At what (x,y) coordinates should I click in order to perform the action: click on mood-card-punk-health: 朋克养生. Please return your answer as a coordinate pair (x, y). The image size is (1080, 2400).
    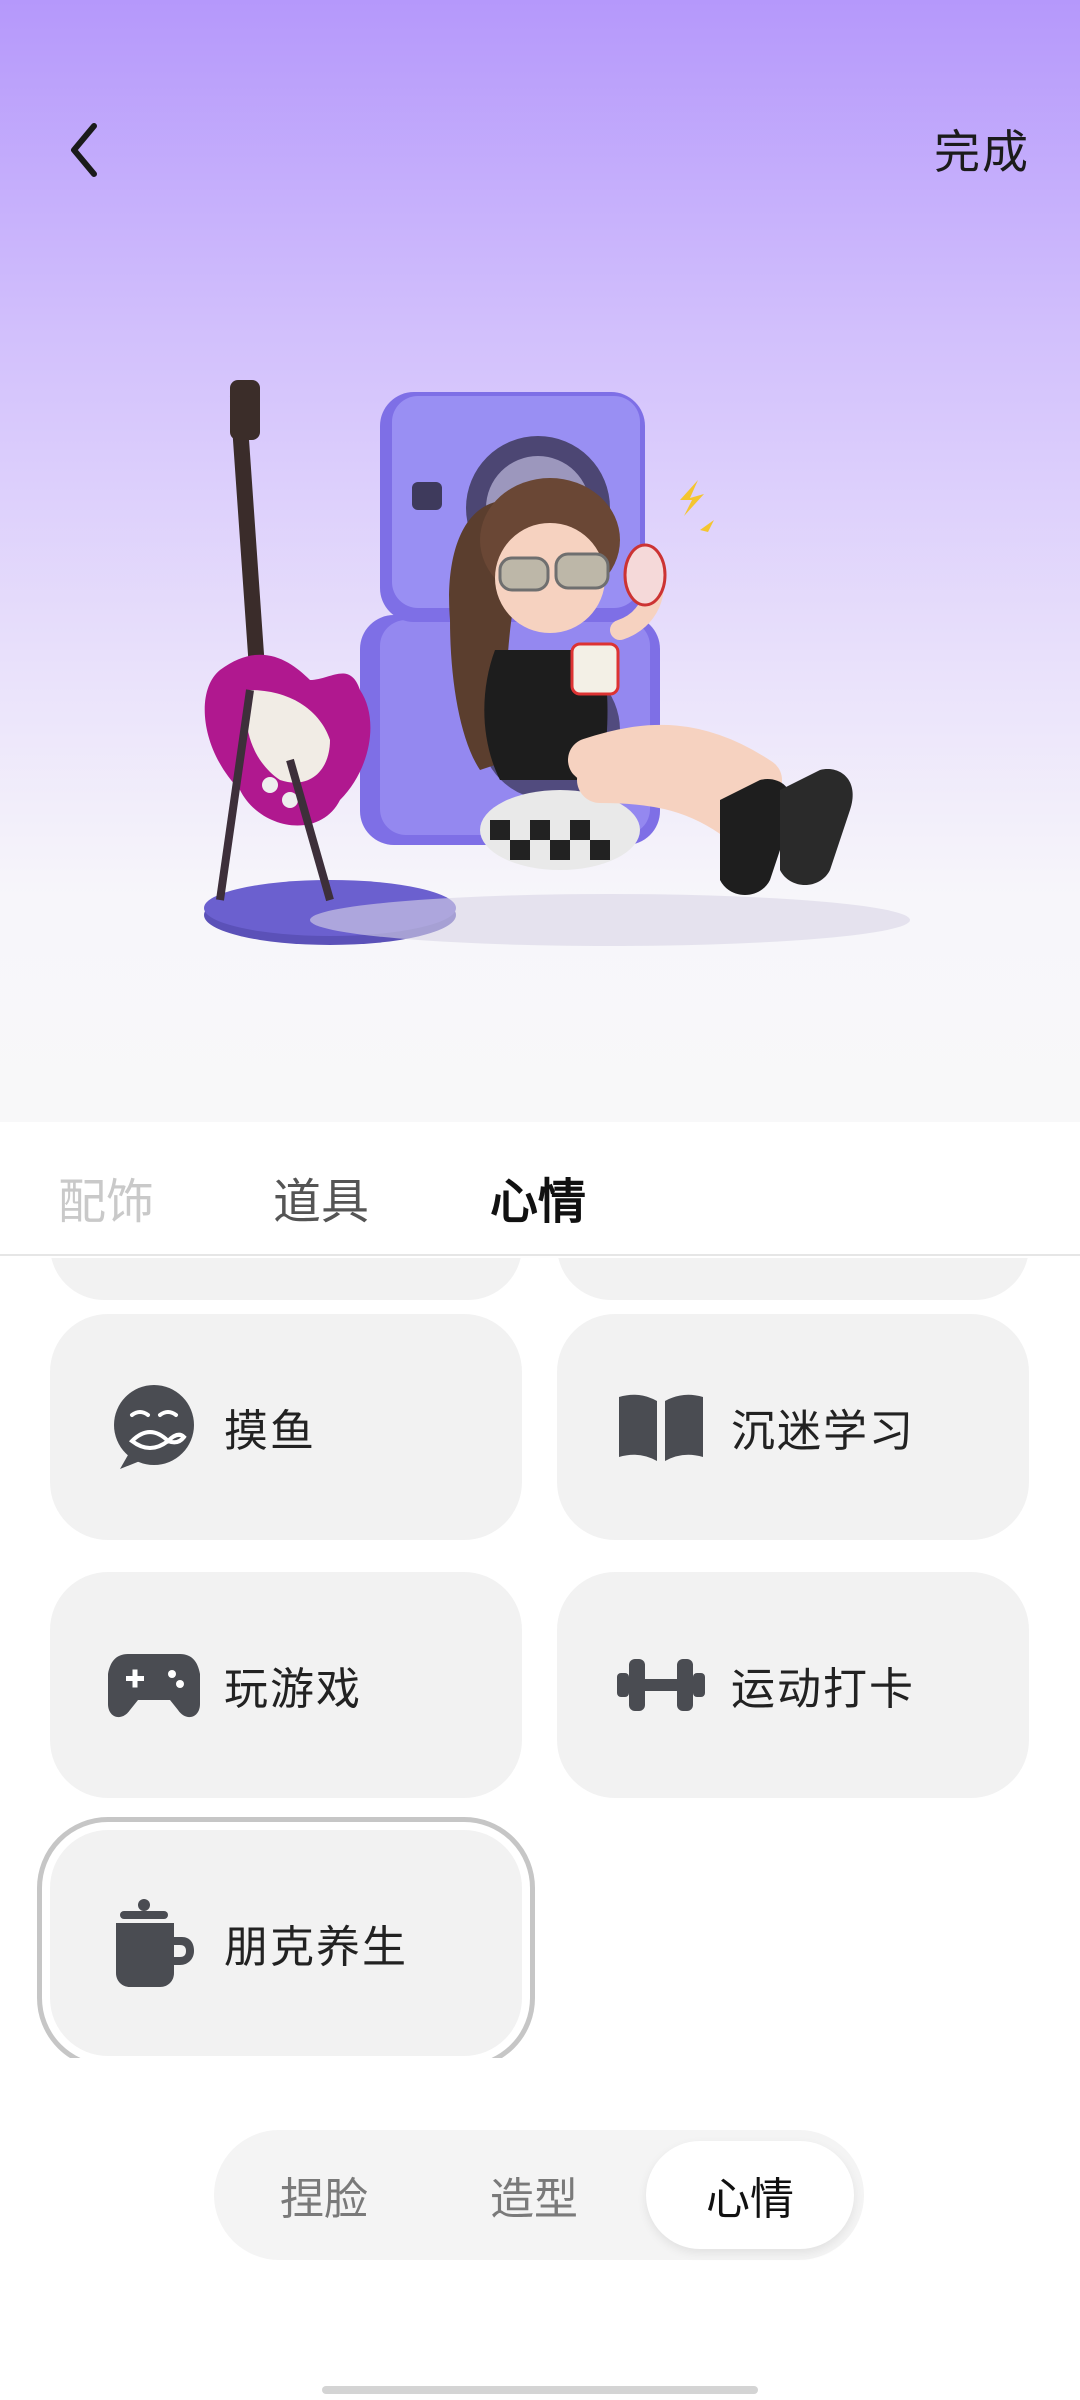
    Looking at the image, I should click on (286, 1937).